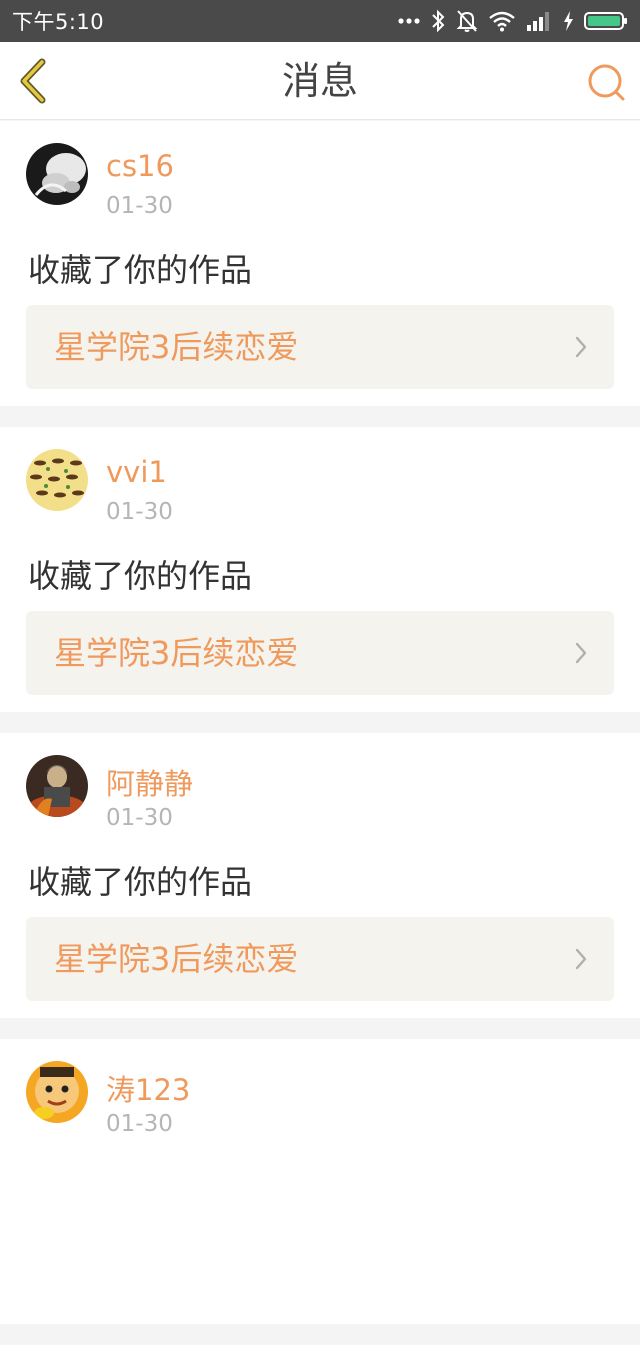 The width and height of the screenshot is (640, 1345). I want to click on status-icons, so click(513, 21).